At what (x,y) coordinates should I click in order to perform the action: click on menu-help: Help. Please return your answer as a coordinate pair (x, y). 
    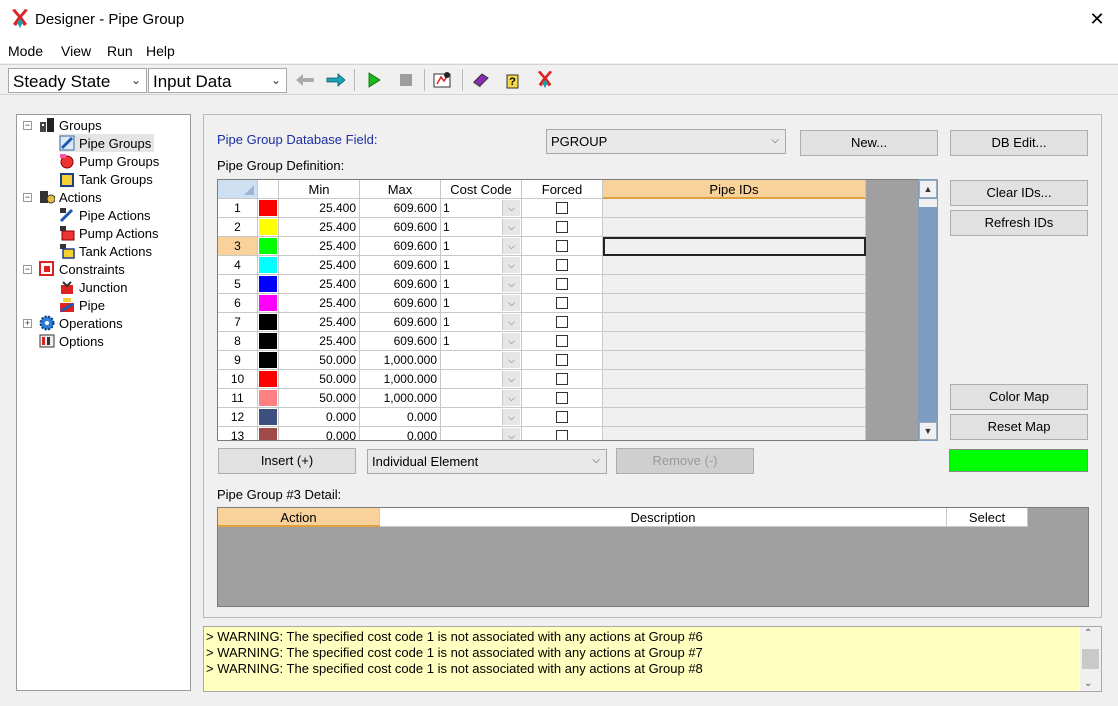
    Looking at the image, I should click on (160, 51).